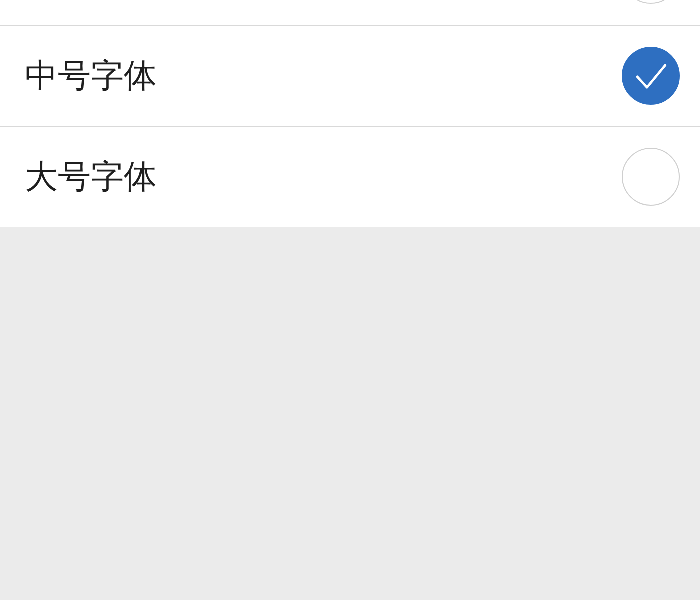 This screenshot has width=700, height=600. Describe the element at coordinates (91, 75) in the screenshot. I see `option-label: 中号字体` at that location.